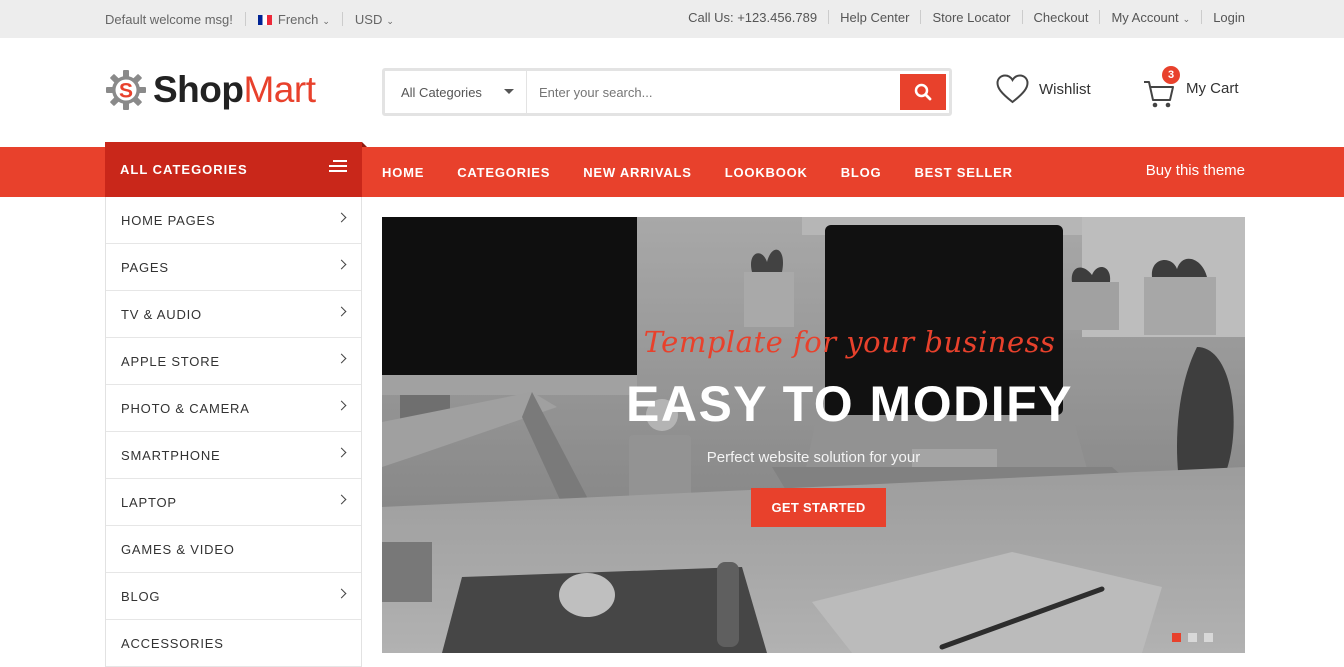 The image size is (1344, 667). I want to click on logo-shop: Shop, so click(198, 89).